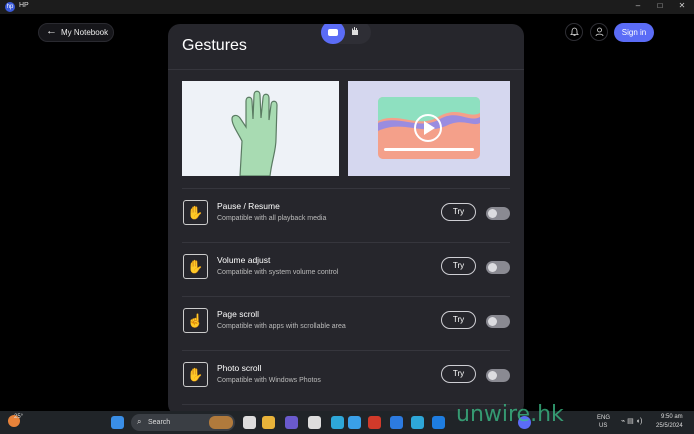  What do you see at coordinates (603, 418) in the screenshot?
I see `language-top: ENG` at bounding box center [603, 418].